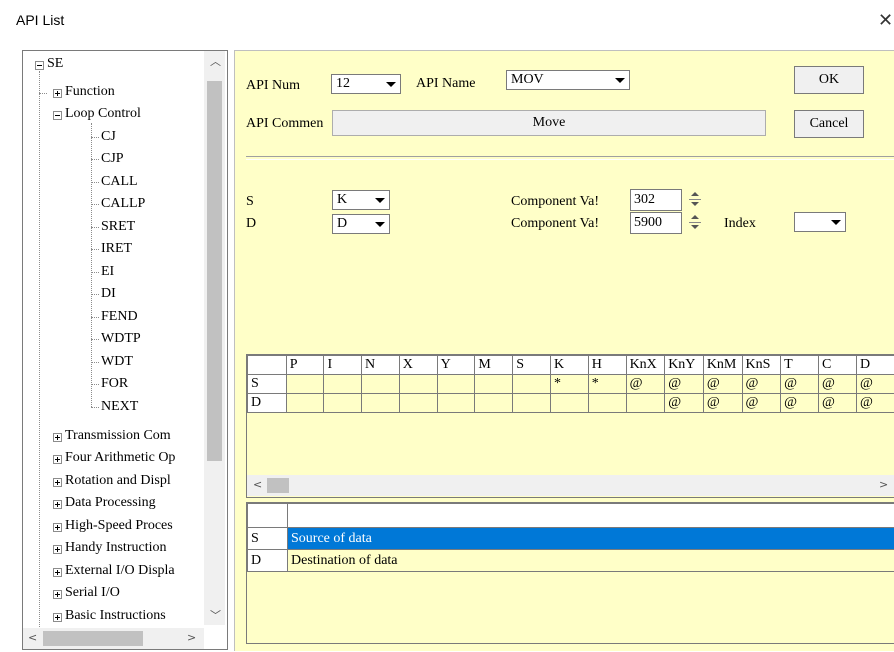 The width and height of the screenshot is (894, 652). I want to click on component-value-s-input: 302, so click(665, 200).